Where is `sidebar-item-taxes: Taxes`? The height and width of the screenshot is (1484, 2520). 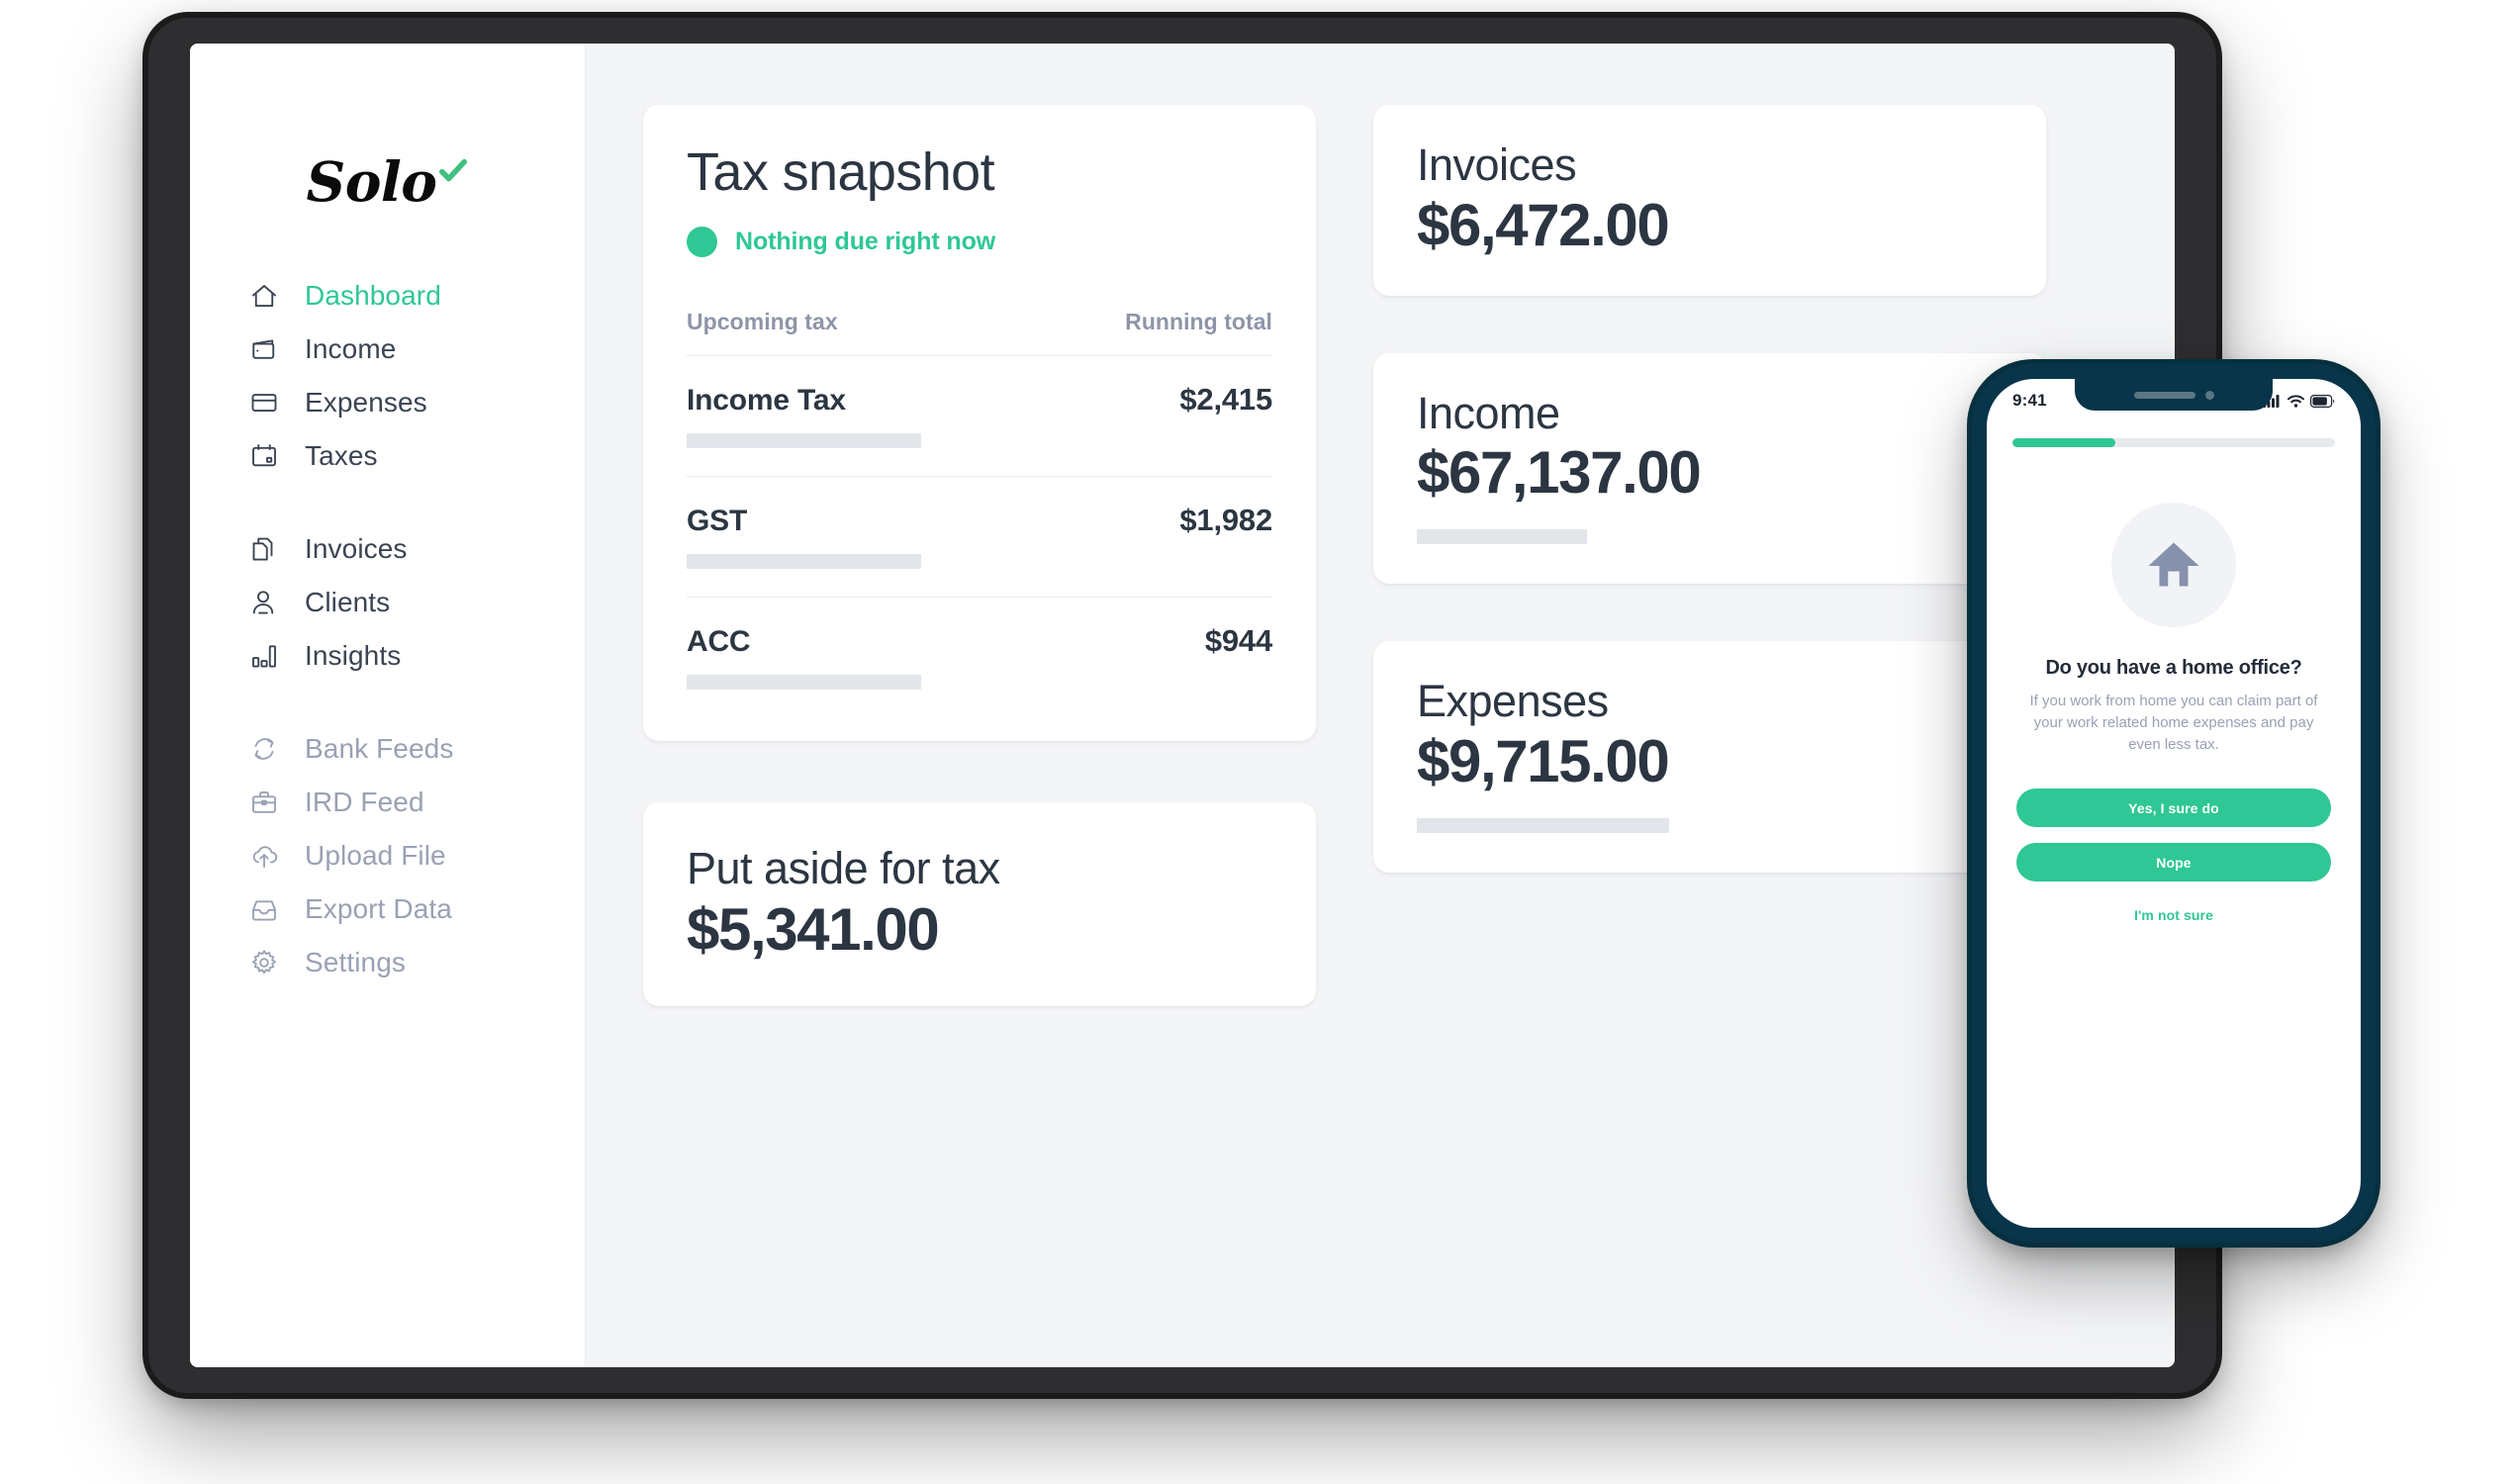
sidebar-item-taxes: Taxes is located at coordinates (387, 456).